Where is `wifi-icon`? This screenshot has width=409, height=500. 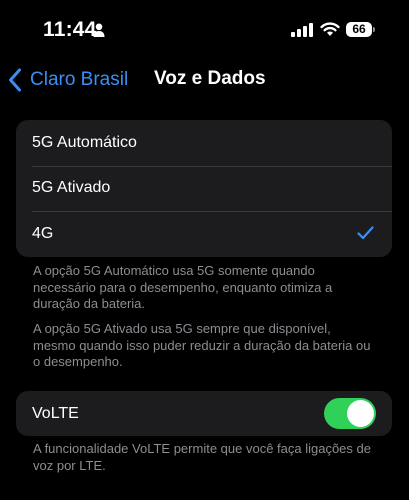
wifi-icon is located at coordinates (330, 29).